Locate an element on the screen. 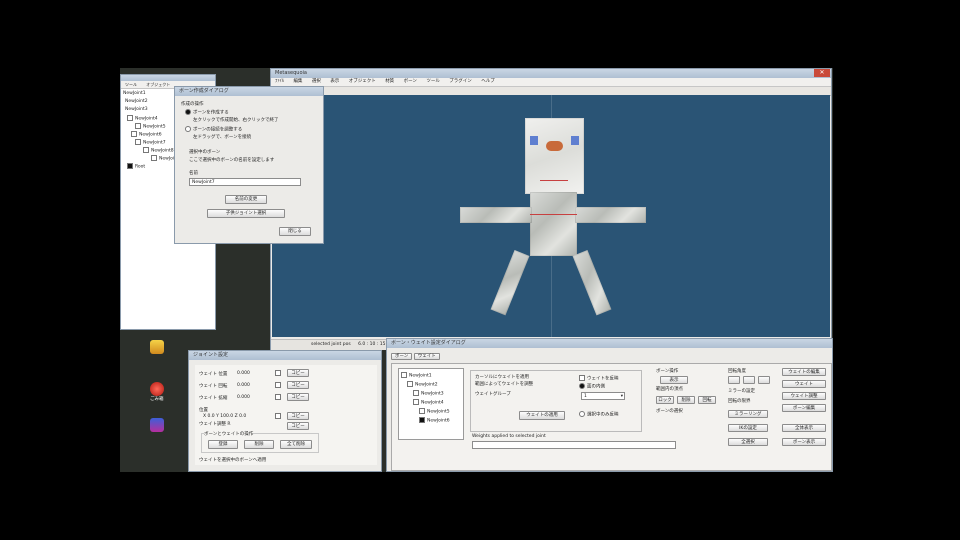  group-label: 作成の操作 is located at coordinates (192, 104).